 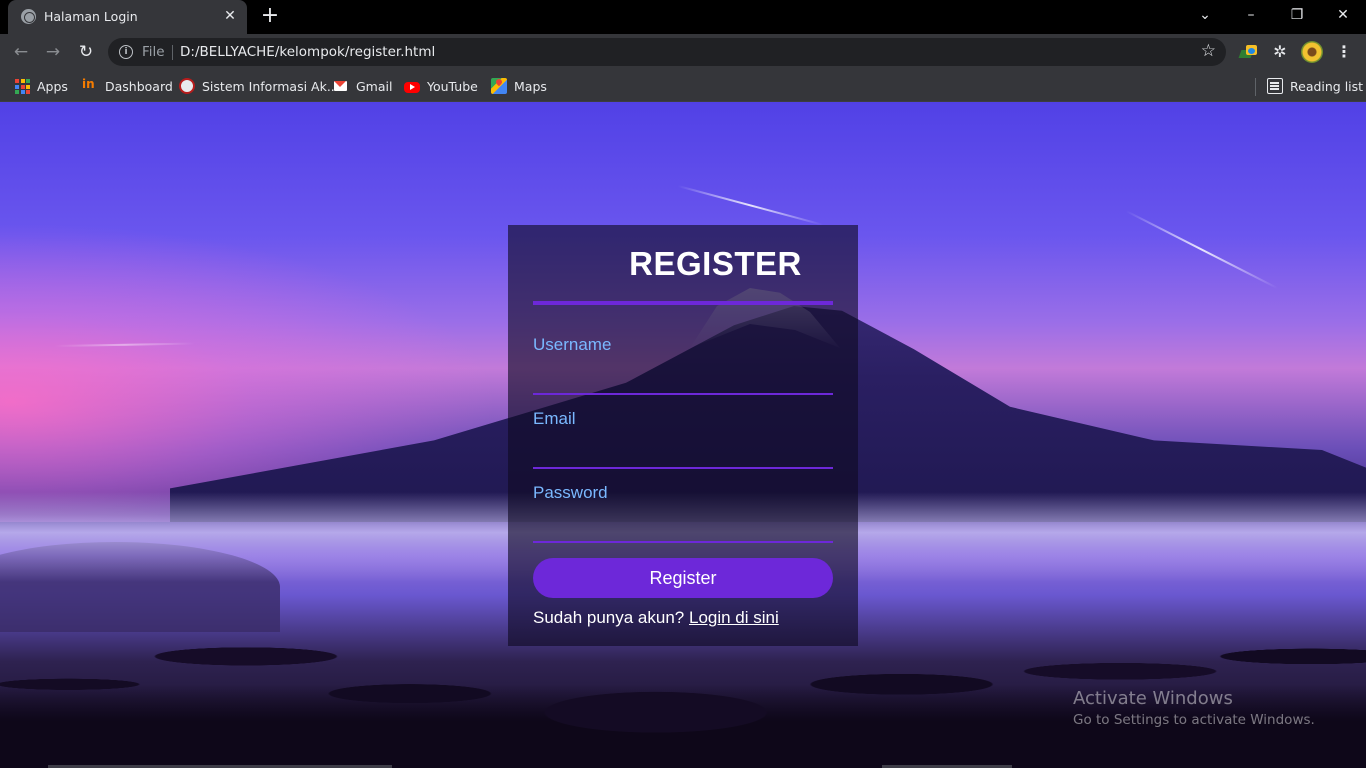 What do you see at coordinates (139, 86) in the screenshot?
I see `bookmark-label: Dashboard` at bounding box center [139, 86].